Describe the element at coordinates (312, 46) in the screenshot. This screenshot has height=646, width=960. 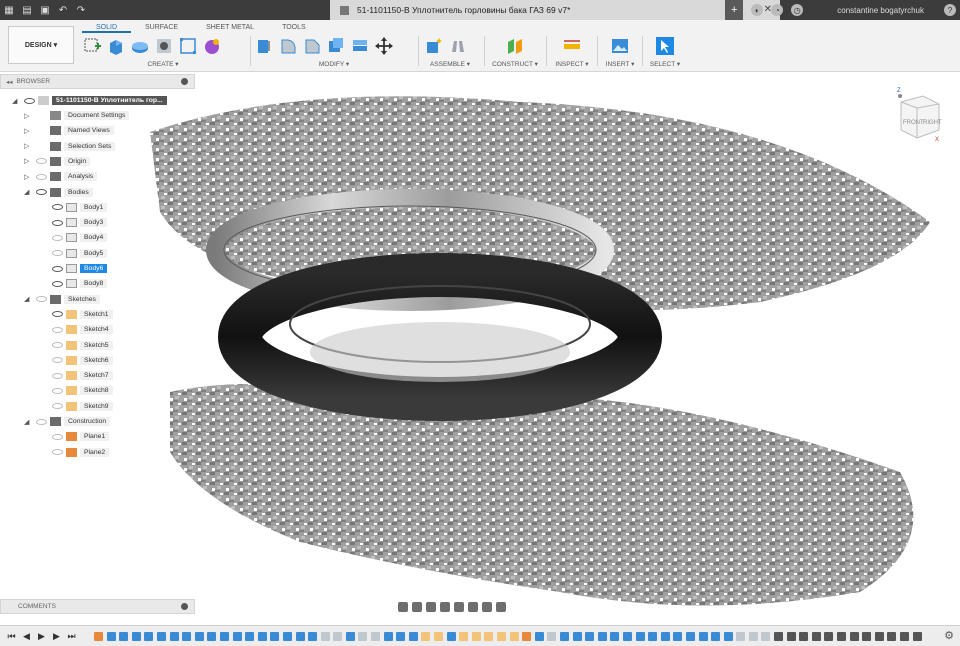
I see `chamfer-icon` at that location.